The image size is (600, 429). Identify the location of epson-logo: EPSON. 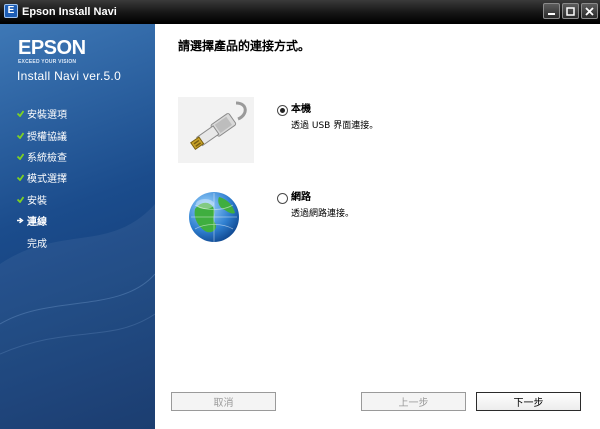
(52, 48).